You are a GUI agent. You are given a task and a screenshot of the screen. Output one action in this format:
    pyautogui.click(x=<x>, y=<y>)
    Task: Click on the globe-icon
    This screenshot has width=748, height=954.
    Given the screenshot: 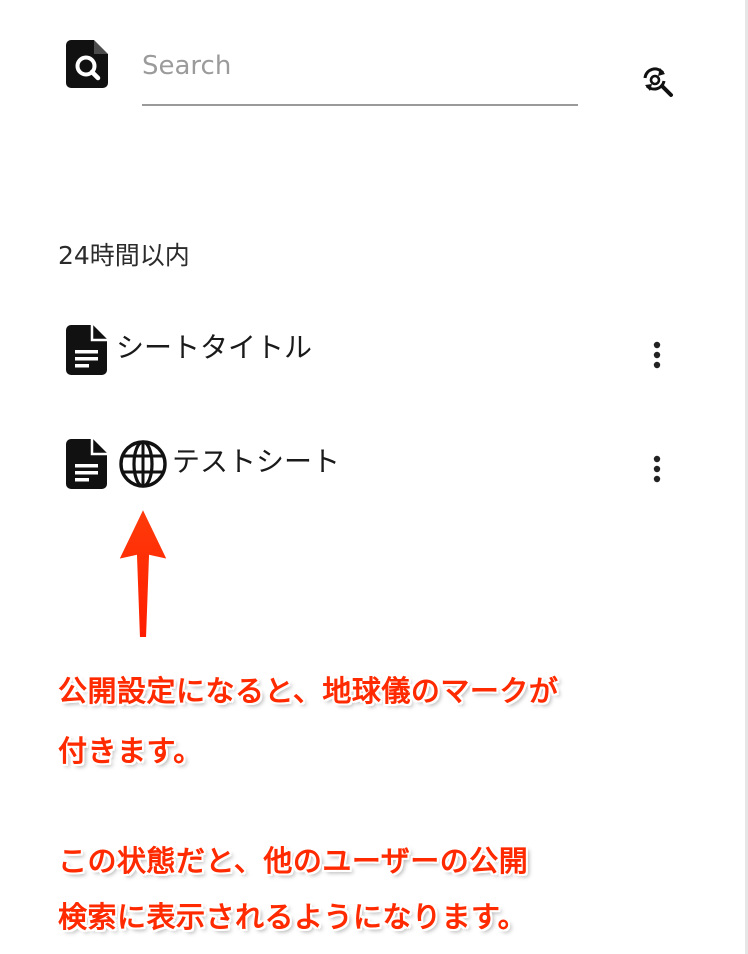 What is the action you would take?
    pyautogui.click(x=143, y=464)
    